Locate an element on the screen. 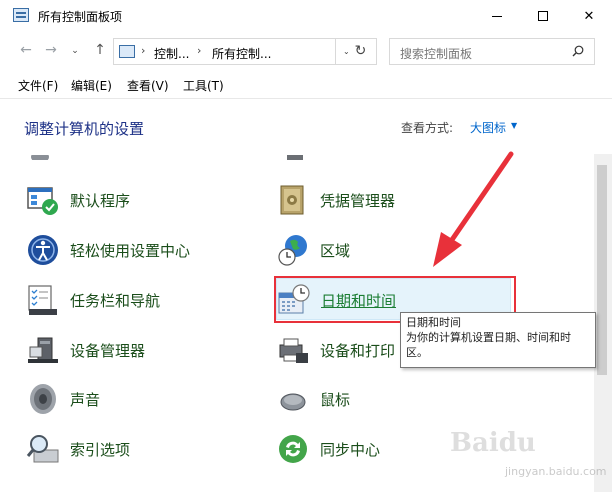 Image resolution: width=612 pixels, height=492 pixels. maximize-button is located at coordinates (543, 16).